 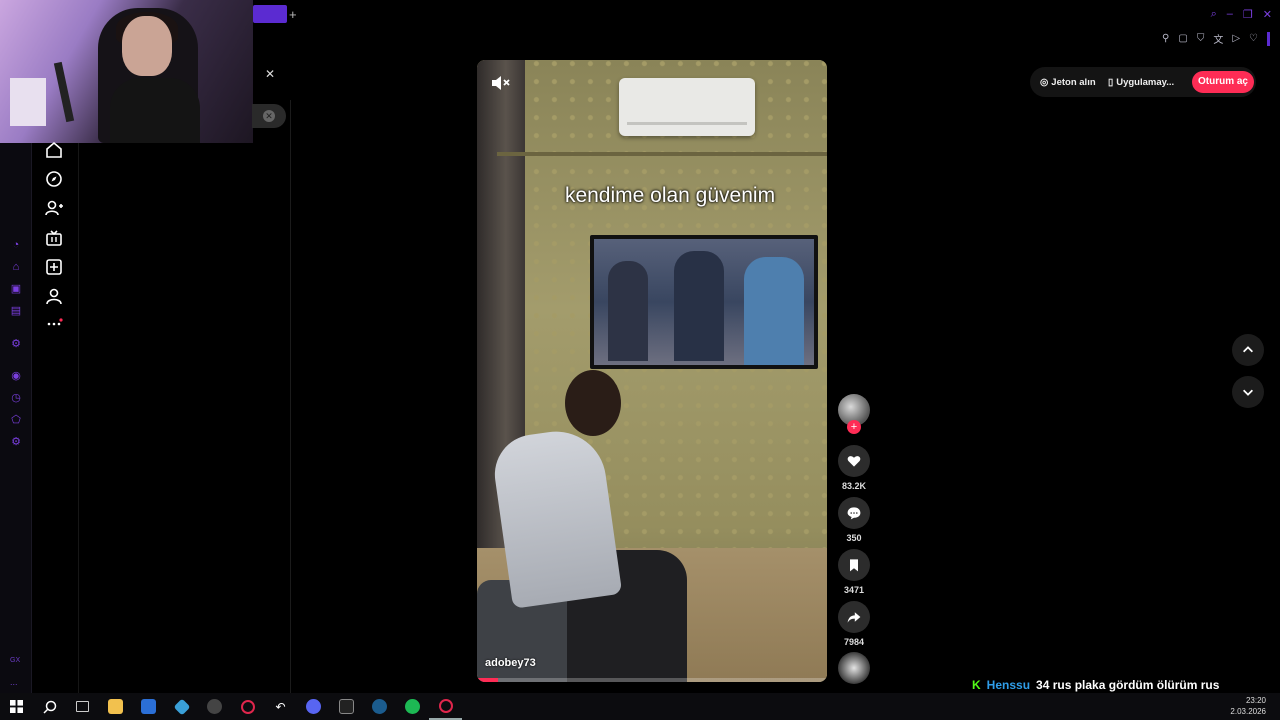 I want to click on shield-icon: ⛉, so click(x=1201, y=38).